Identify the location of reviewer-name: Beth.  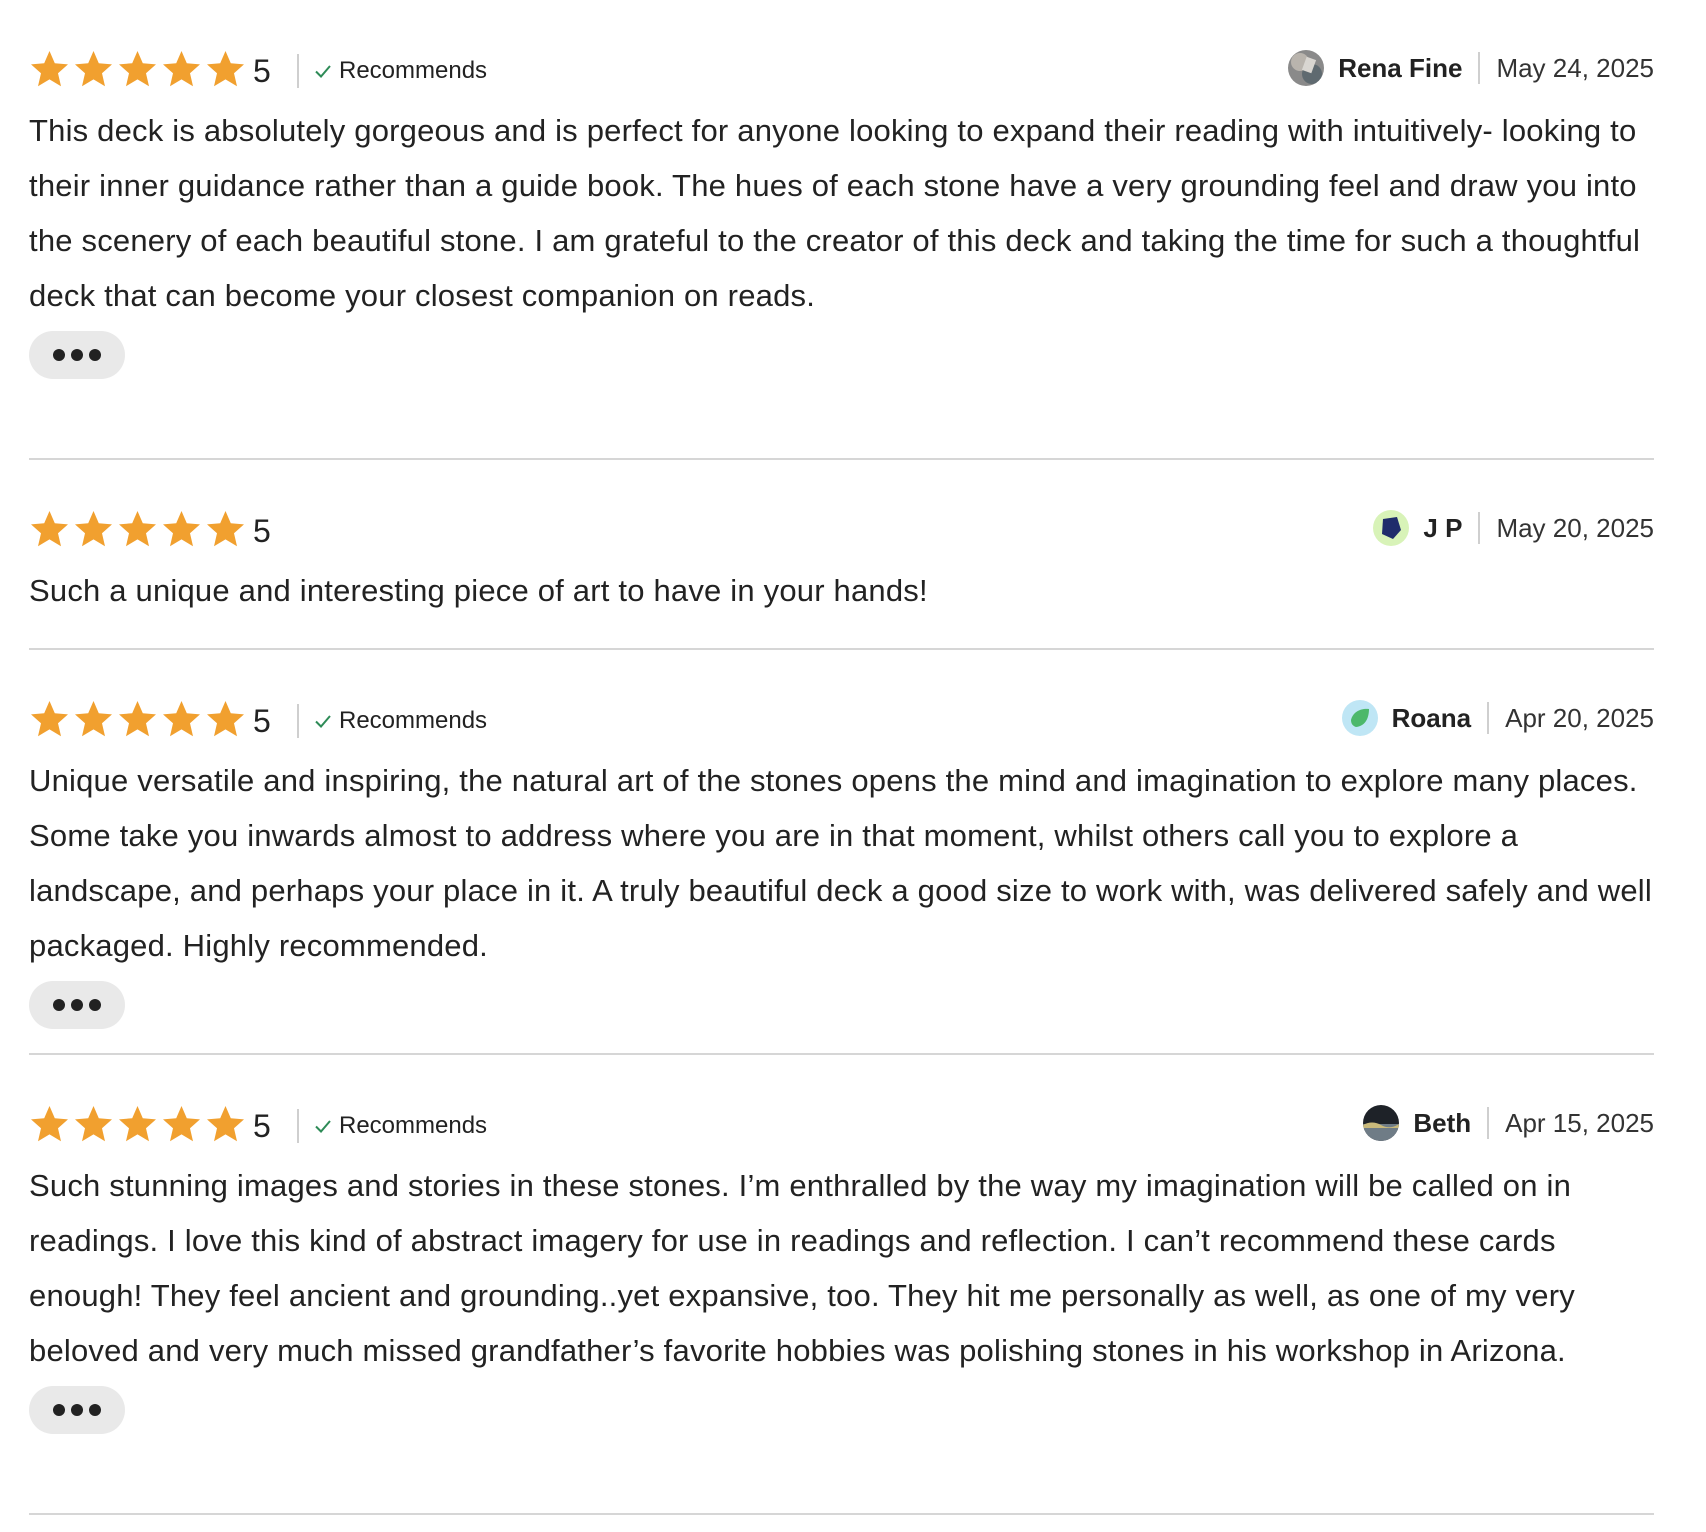
(1450, 1123).